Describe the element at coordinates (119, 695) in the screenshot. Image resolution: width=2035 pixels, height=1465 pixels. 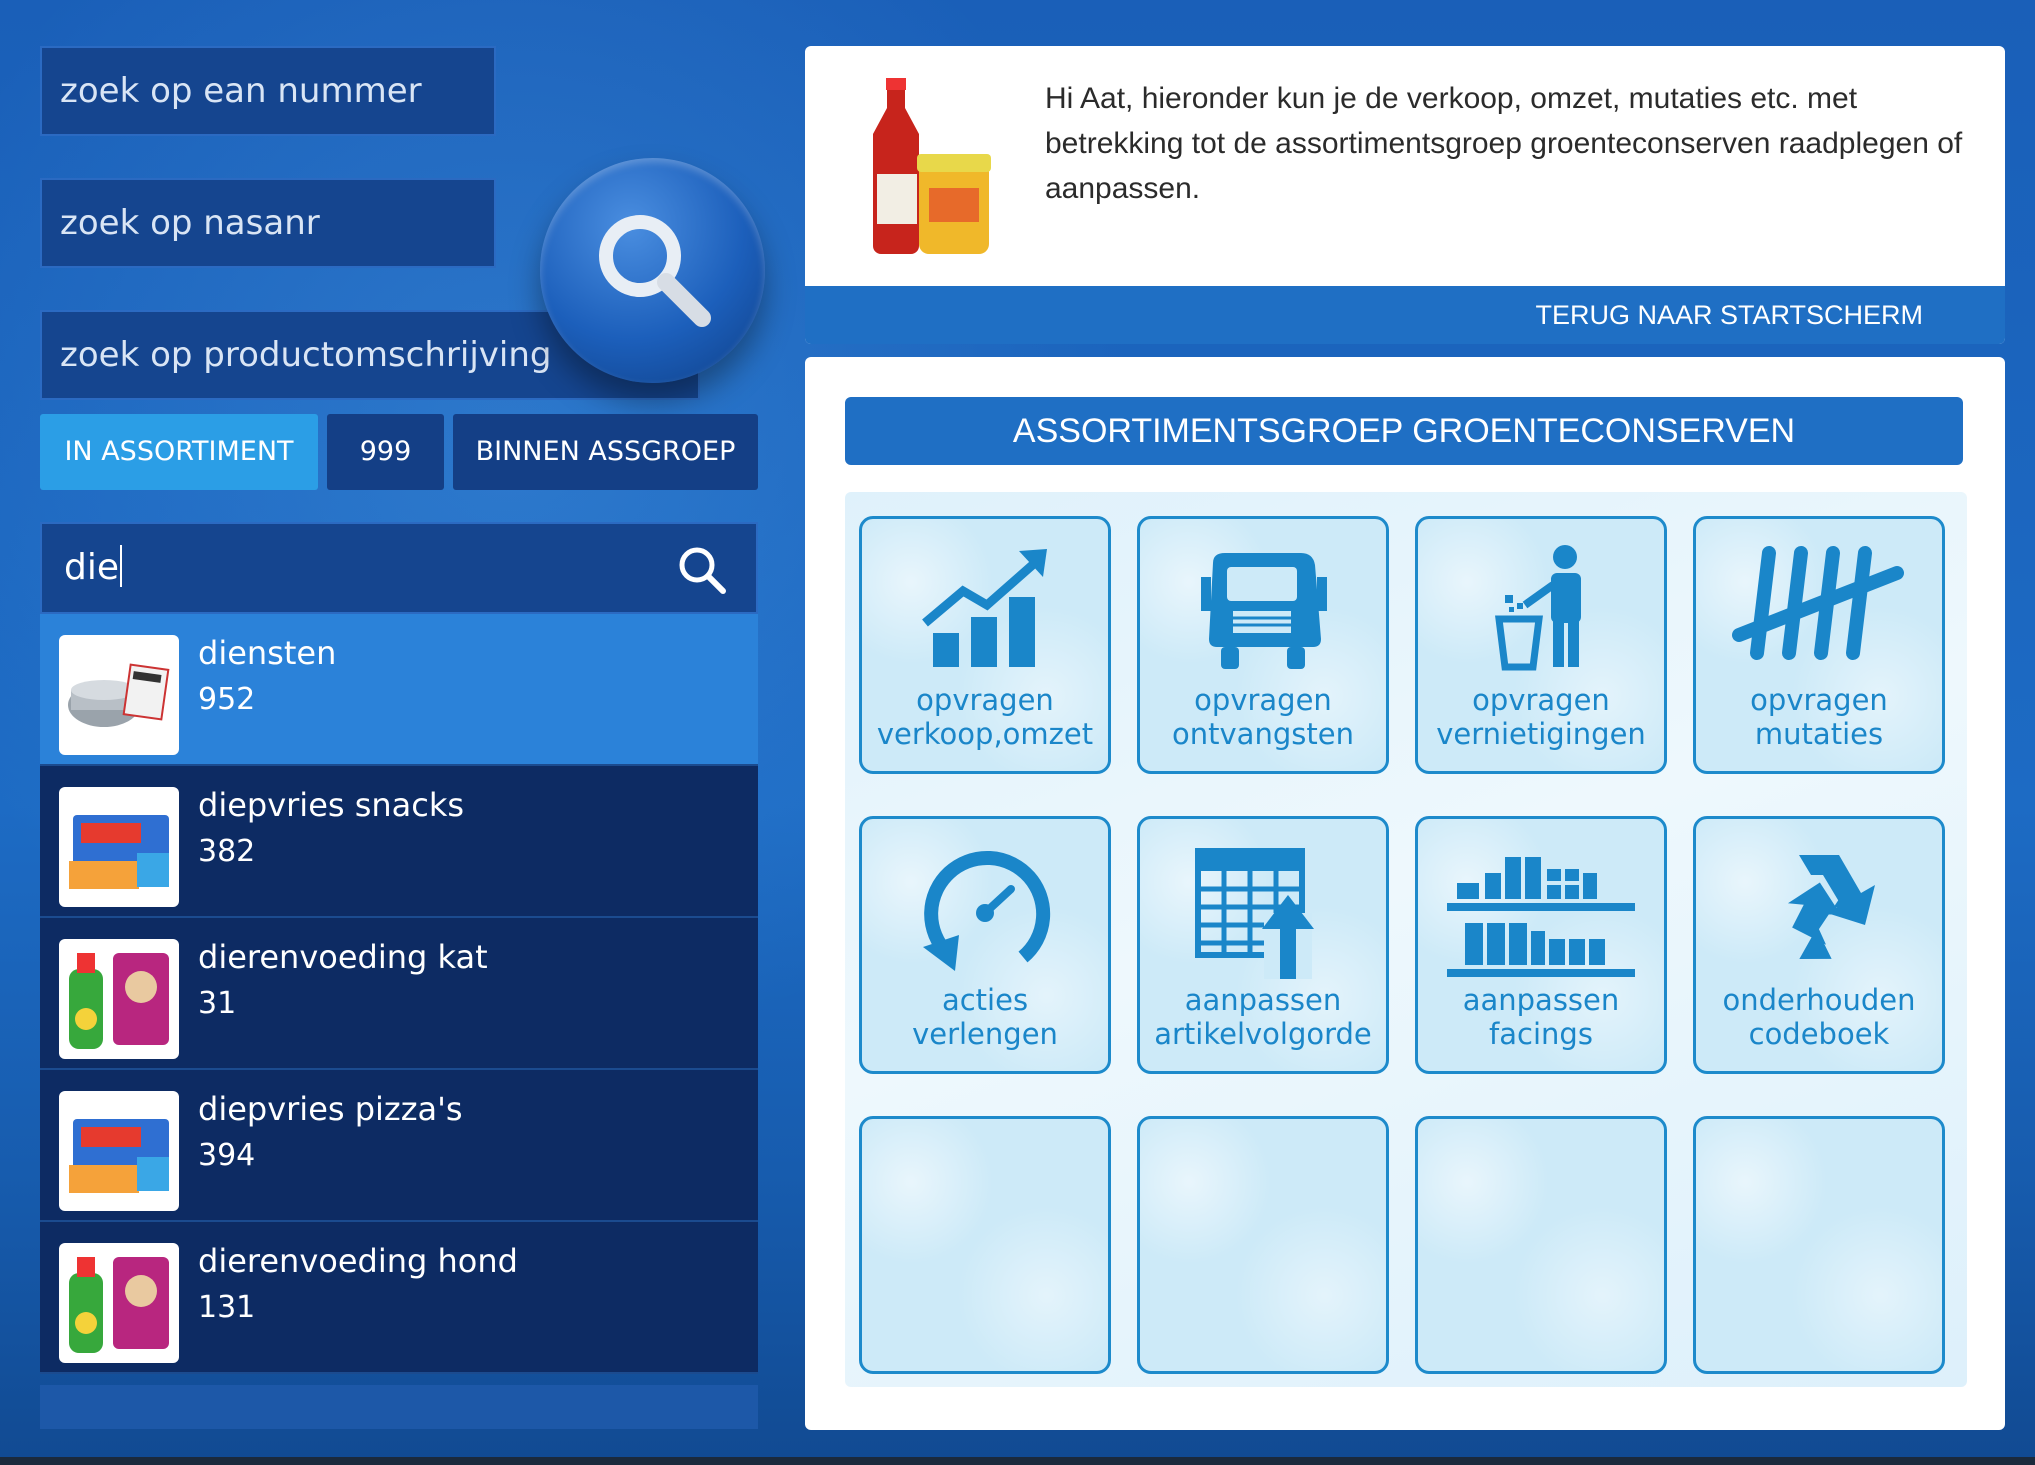
I see `household-products-thumbnail` at that location.